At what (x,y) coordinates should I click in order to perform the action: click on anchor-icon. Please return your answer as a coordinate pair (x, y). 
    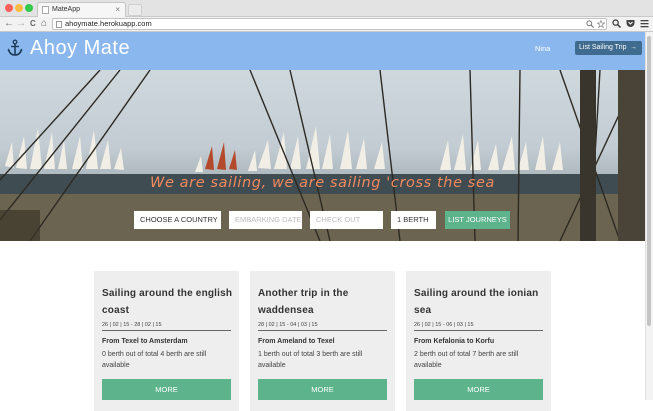
    Looking at the image, I should click on (15, 47).